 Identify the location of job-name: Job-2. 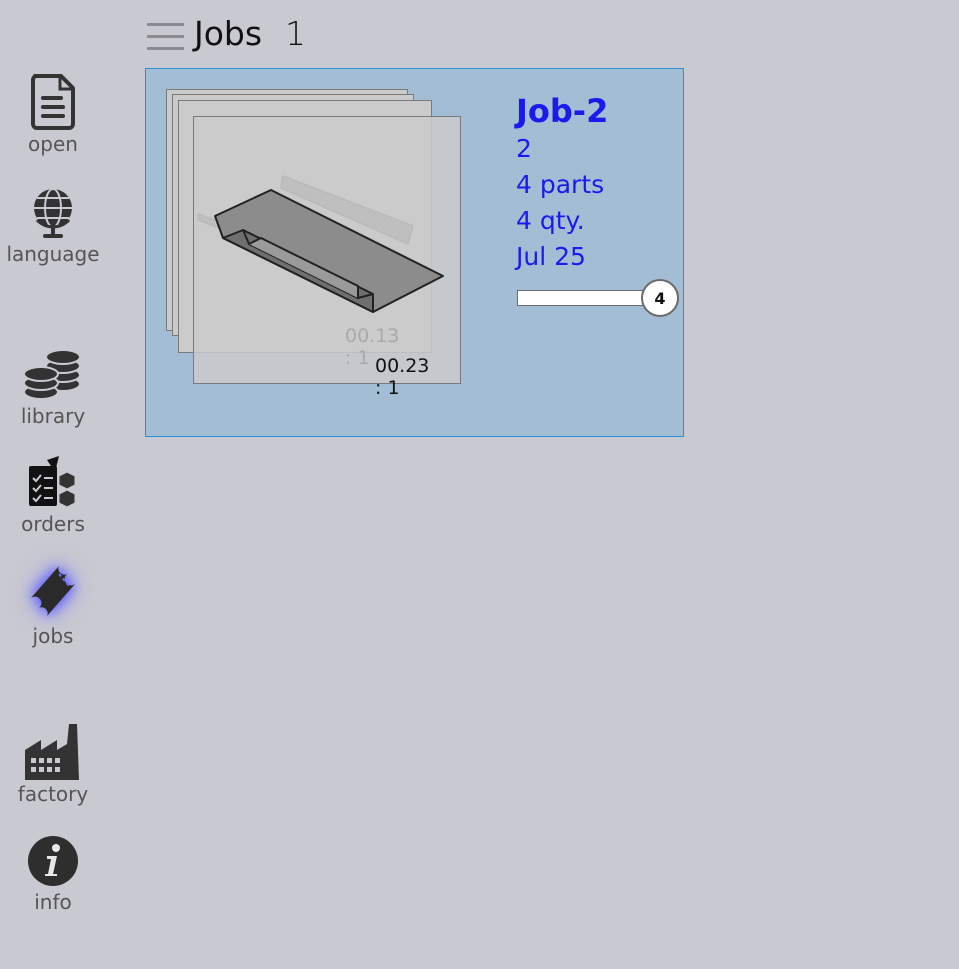
(562, 111).